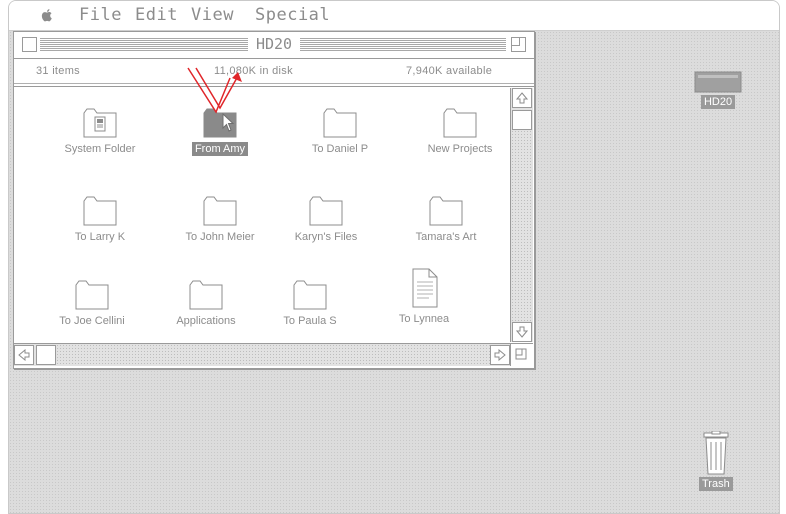 Image resolution: width=786 pixels, height=514 pixels. I want to click on items-count: 31 items, so click(58, 71).